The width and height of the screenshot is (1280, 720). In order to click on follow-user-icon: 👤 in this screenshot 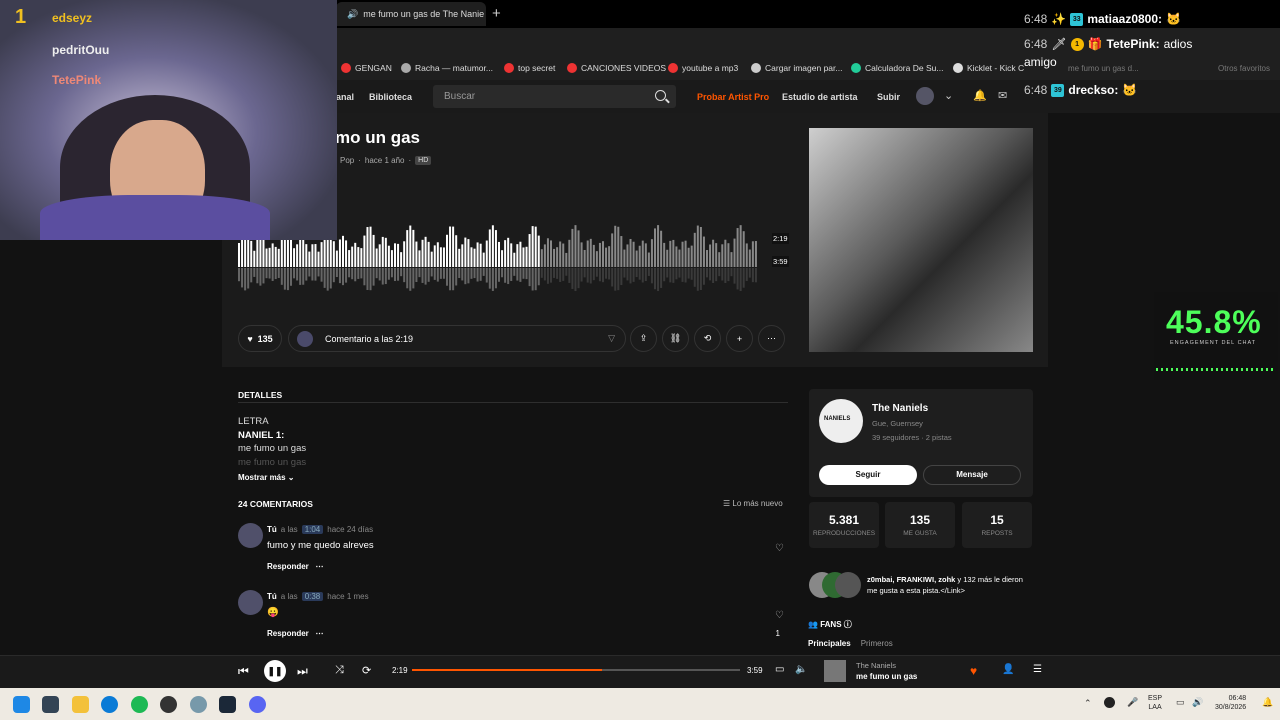, I will do `click(1008, 669)`.